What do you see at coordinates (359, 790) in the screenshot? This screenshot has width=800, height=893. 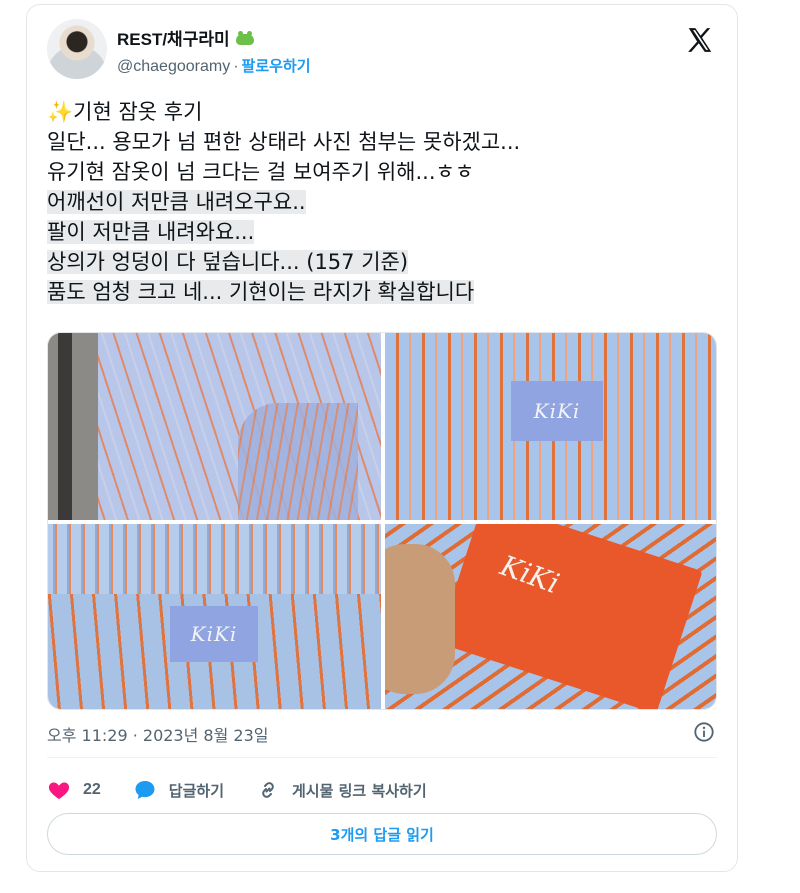 I see `copy-link-label: 게시물 링크 복사하기` at bounding box center [359, 790].